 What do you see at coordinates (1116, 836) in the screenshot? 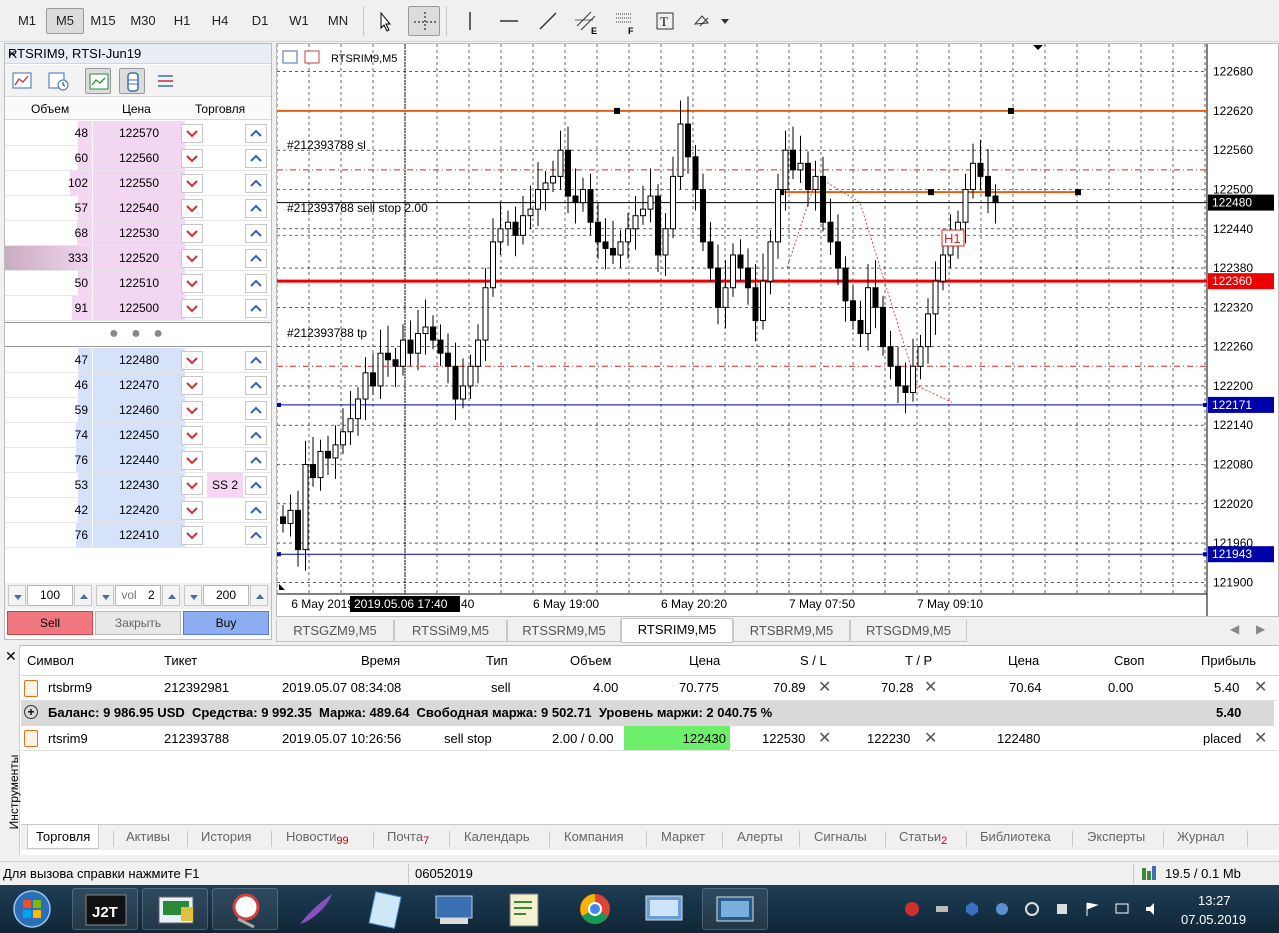
I see `tab-experts: Эксперты` at bounding box center [1116, 836].